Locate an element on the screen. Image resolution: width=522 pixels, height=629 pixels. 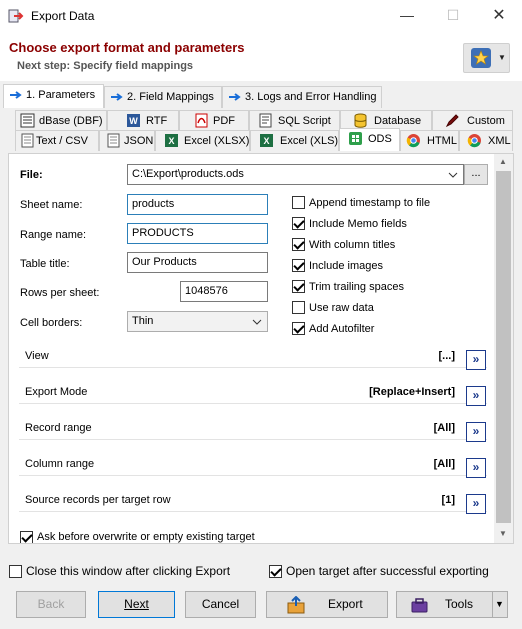
expand-record-range-button: » is located at coordinates (476, 432).